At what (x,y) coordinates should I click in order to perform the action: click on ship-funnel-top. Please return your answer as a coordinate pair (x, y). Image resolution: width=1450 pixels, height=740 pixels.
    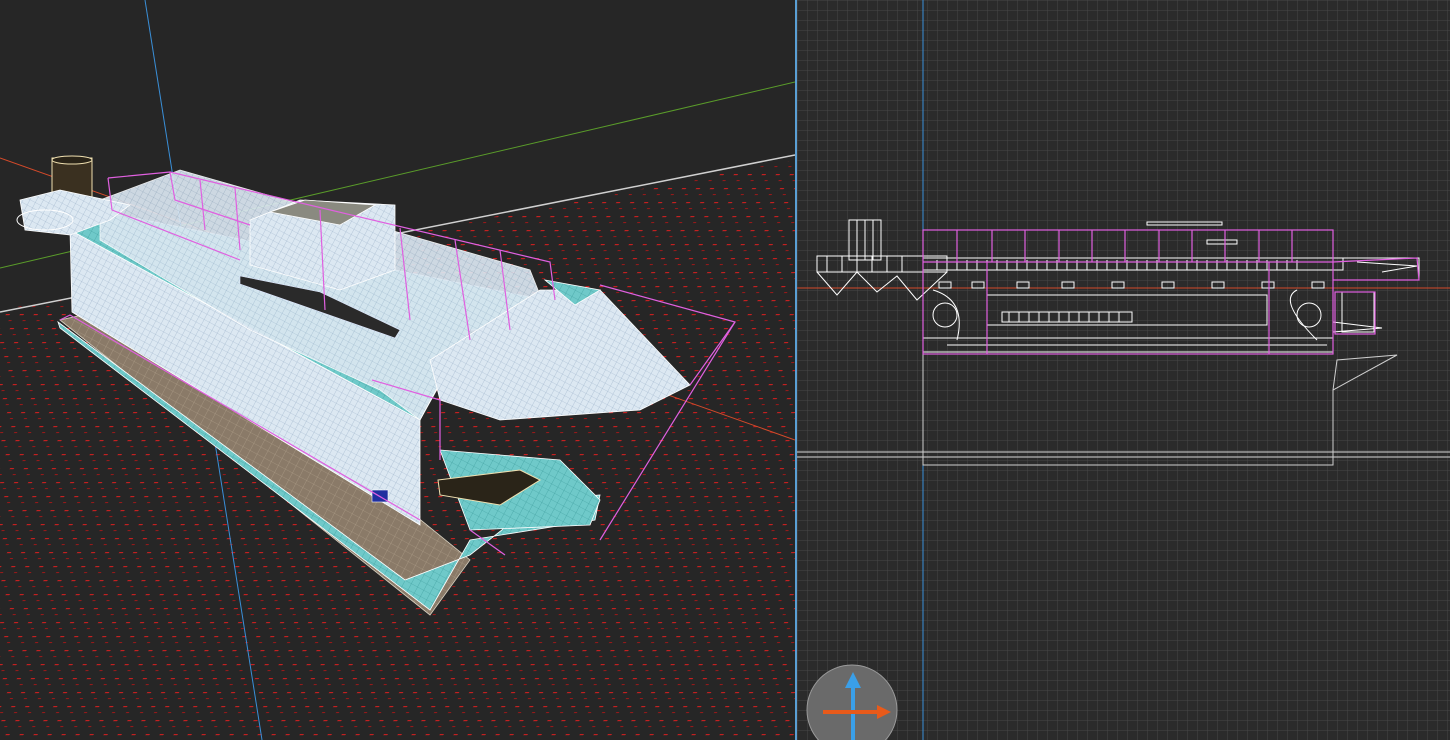
    Looking at the image, I should click on (72, 160).